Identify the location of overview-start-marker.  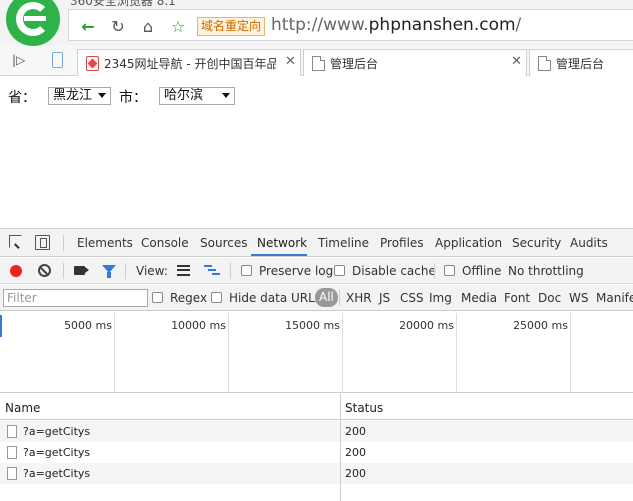
(1, 326).